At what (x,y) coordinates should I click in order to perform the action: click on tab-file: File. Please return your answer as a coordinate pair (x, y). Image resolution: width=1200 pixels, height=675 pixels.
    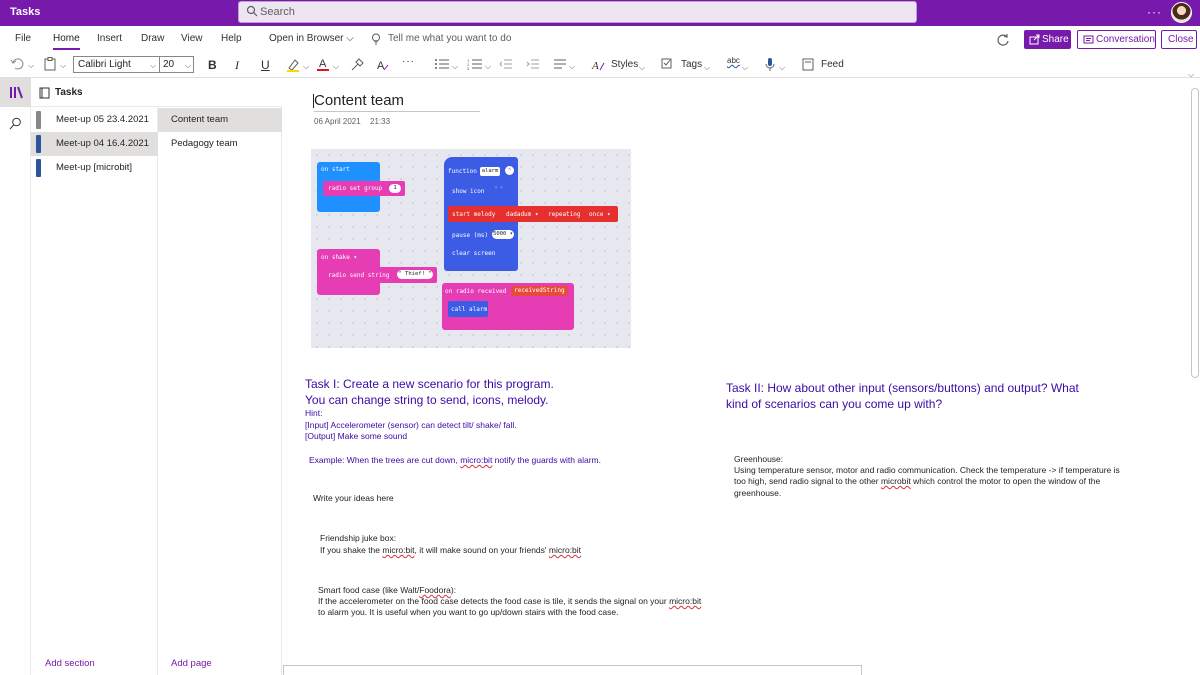
    Looking at the image, I should click on (23, 38).